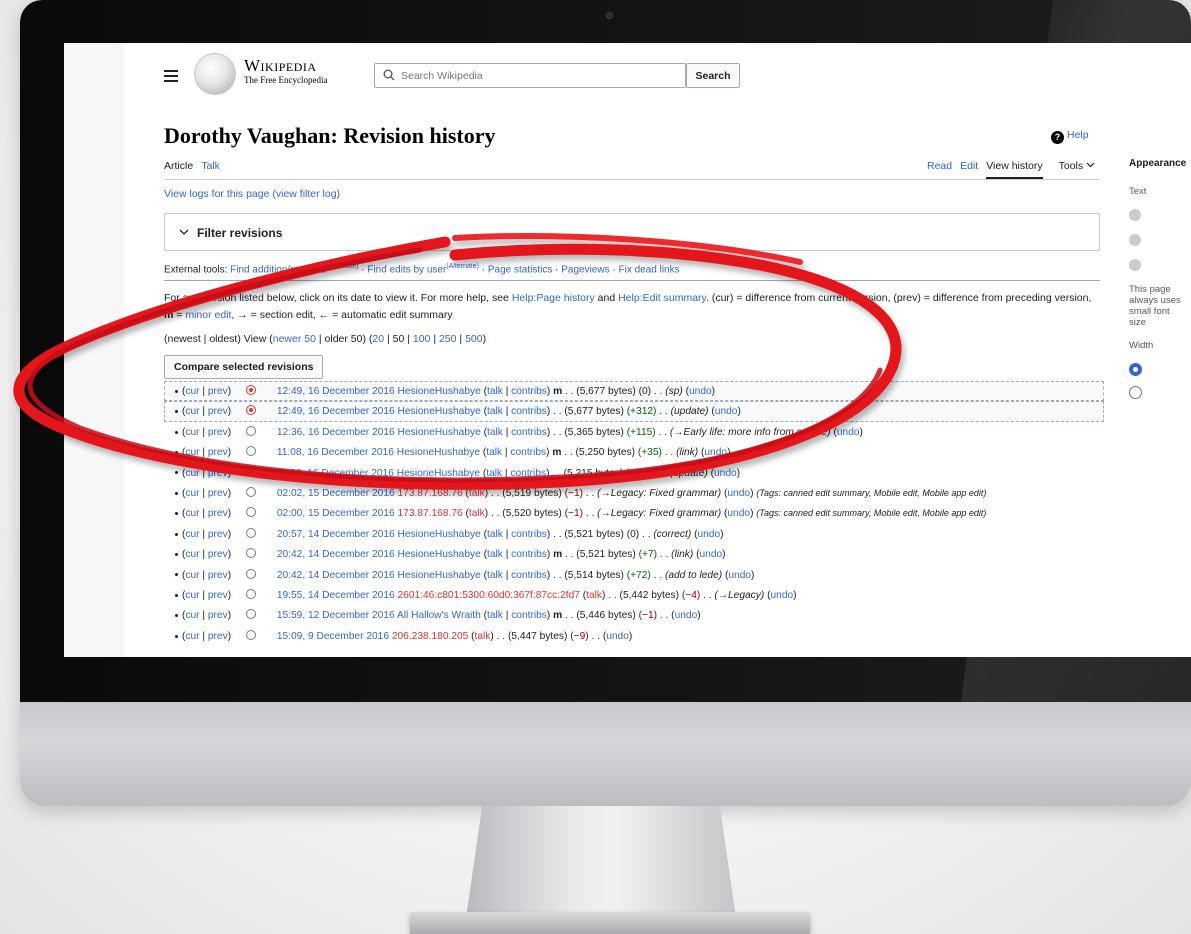 The height and width of the screenshot is (934, 1191). What do you see at coordinates (662, 298) in the screenshot?
I see `help-edit-summary-link: Help:Edit summary` at bounding box center [662, 298].